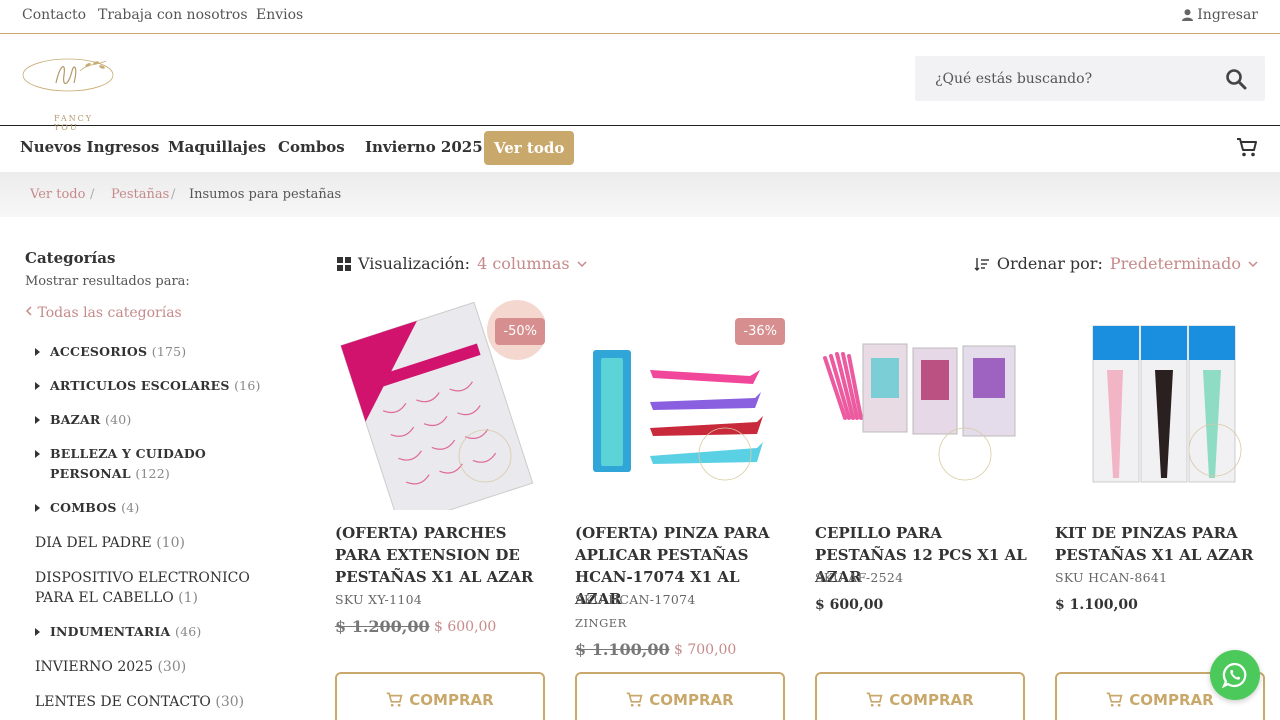 Image resolution: width=1280 pixels, height=720 pixels. Describe the element at coordinates (414, 263) in the screenshot. I see `view-label: Visualización:` at that location.